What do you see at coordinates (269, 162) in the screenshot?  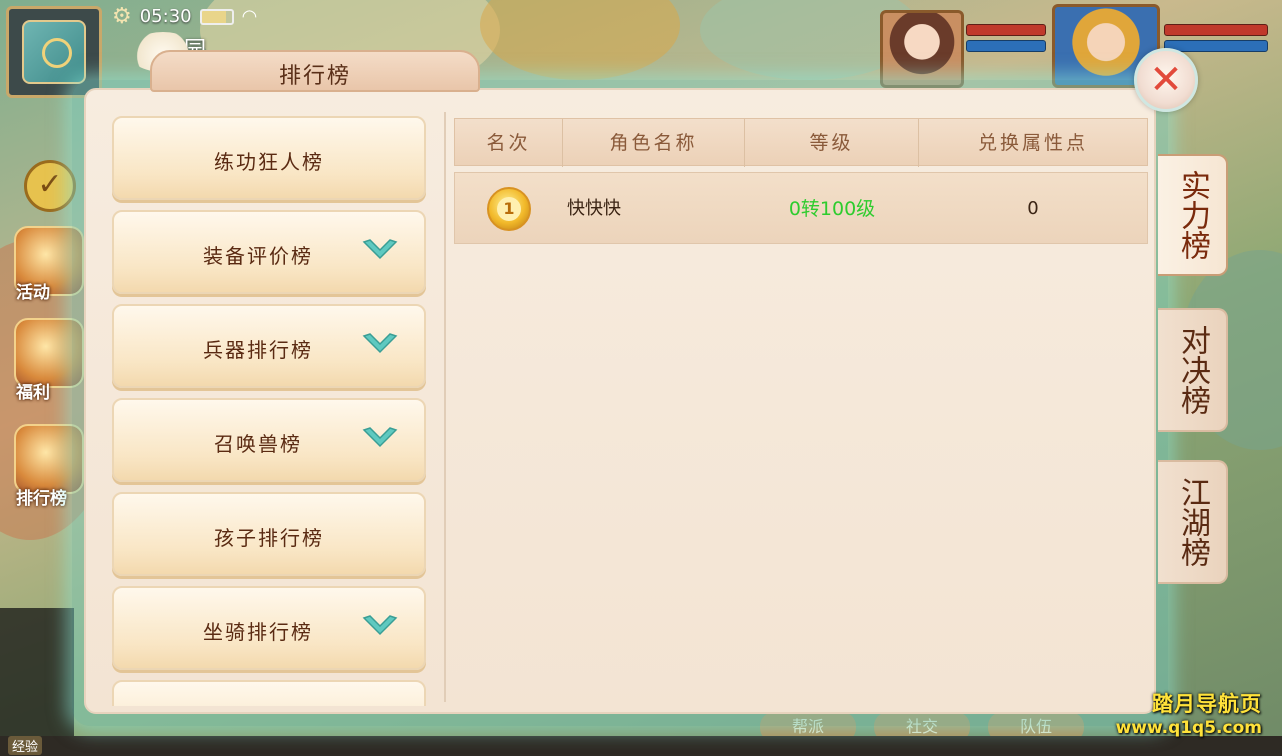 I see `category-label: 练功狂人榜` at bounding box center [269, 162].